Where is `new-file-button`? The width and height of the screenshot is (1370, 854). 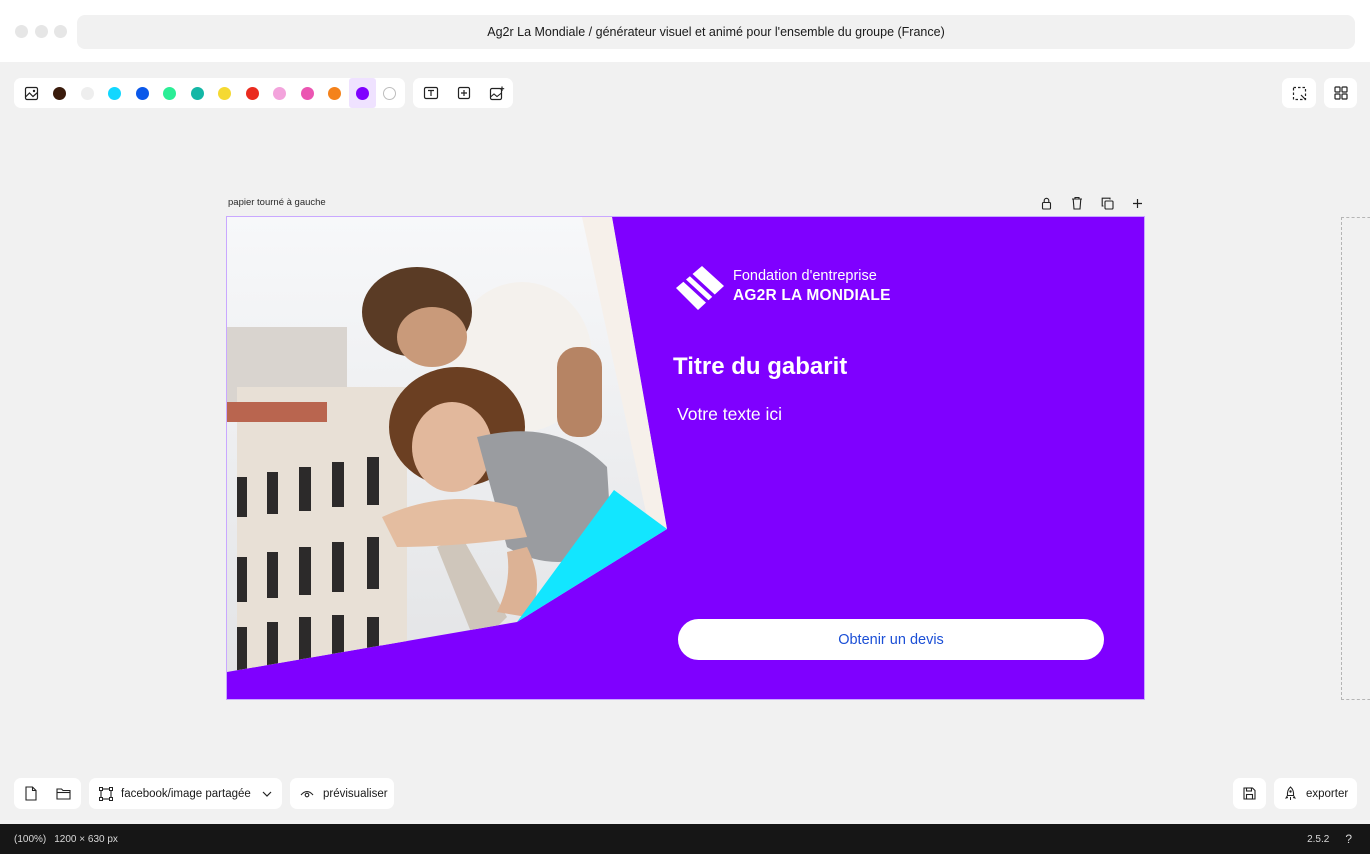 new-file-button is located at coordinates (47, 793).